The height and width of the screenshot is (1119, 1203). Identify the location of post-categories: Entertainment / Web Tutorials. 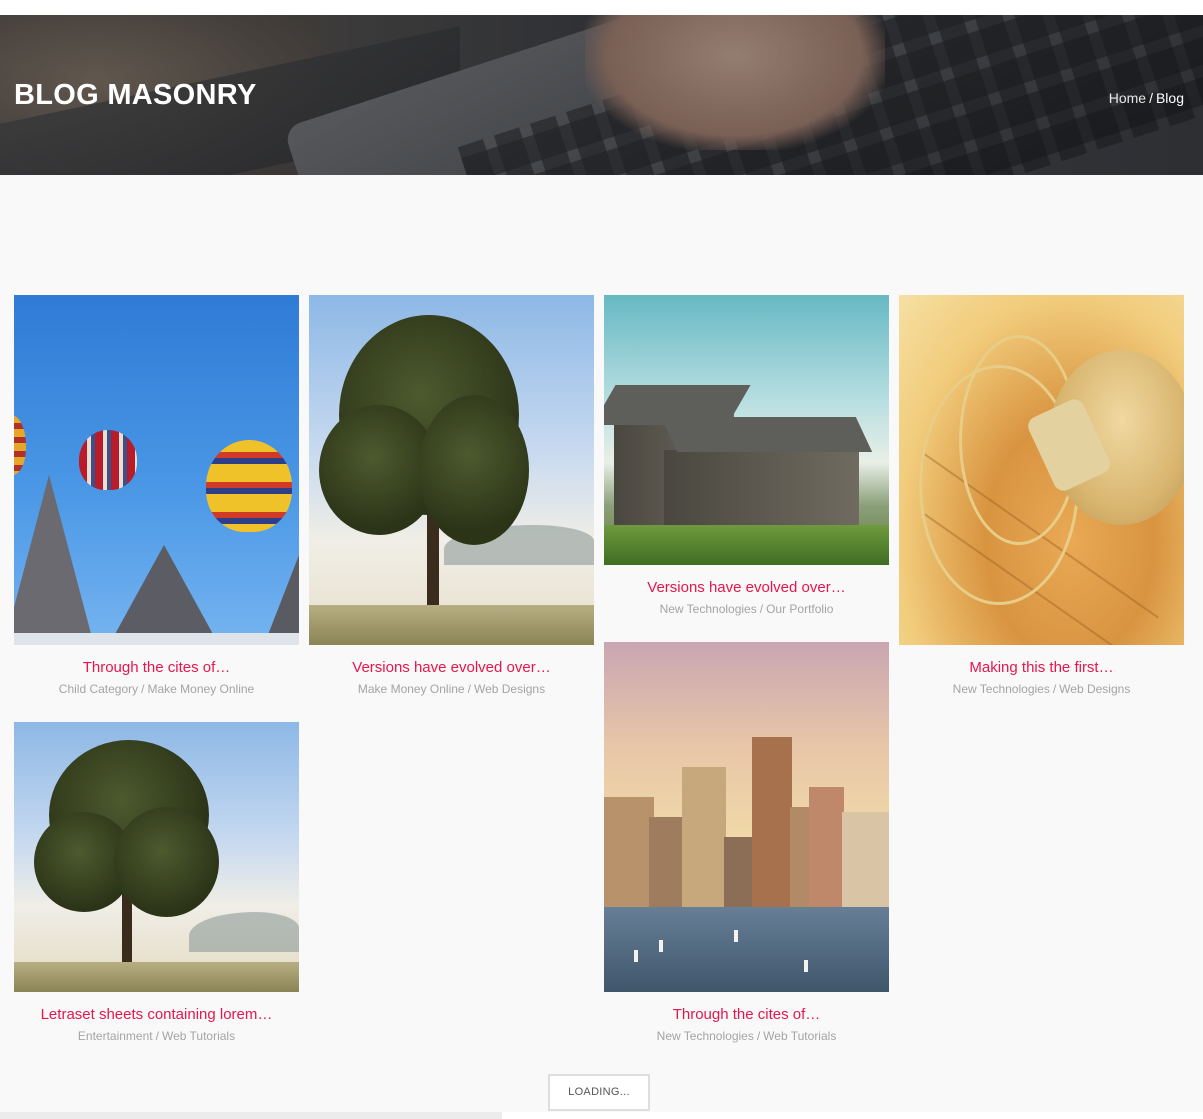
(156, 1036).